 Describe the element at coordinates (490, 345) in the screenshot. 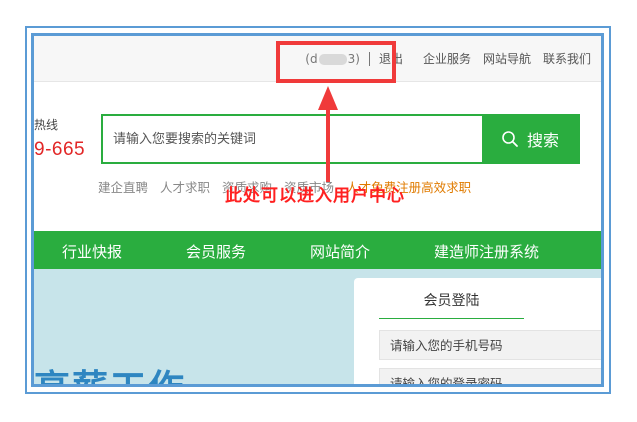

I see `phone-field` at that location.